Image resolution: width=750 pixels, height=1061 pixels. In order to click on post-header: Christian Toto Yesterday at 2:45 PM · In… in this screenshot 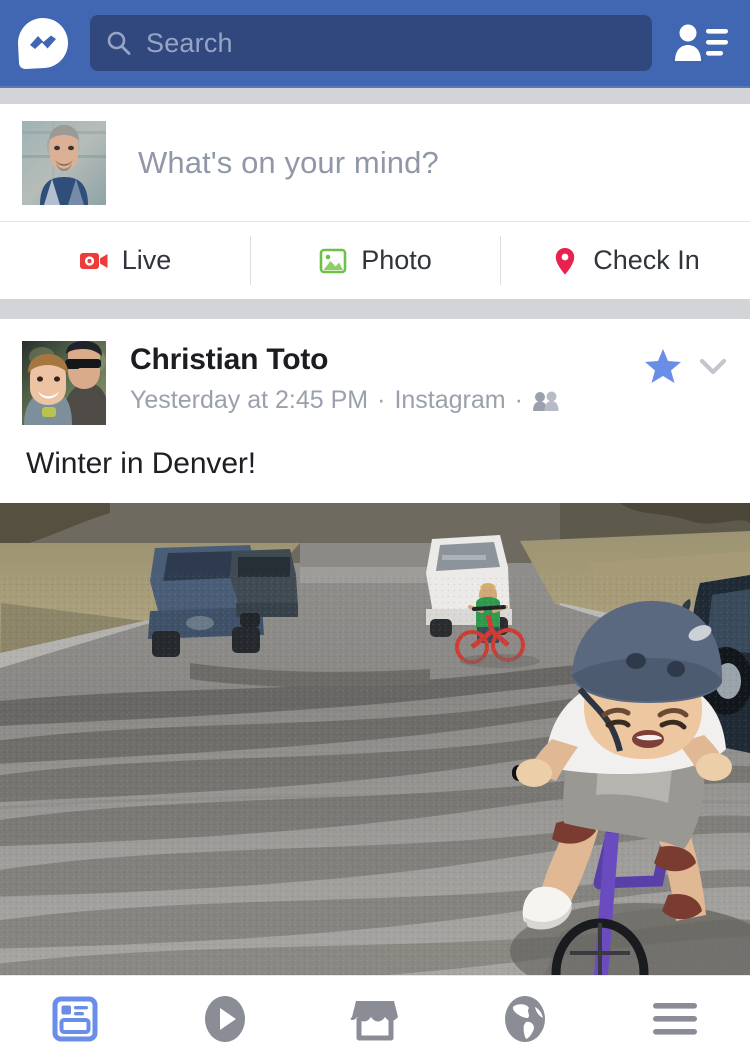, I will do `click(375, 372)`.